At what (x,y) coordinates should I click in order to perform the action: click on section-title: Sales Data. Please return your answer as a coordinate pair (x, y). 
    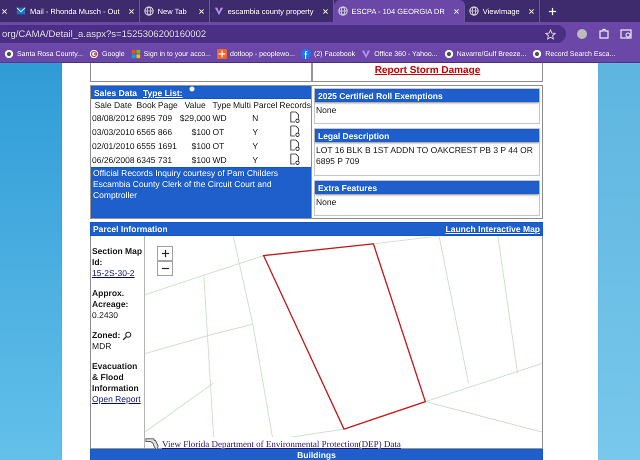
    Looking at the image, I should click on (115, 93).